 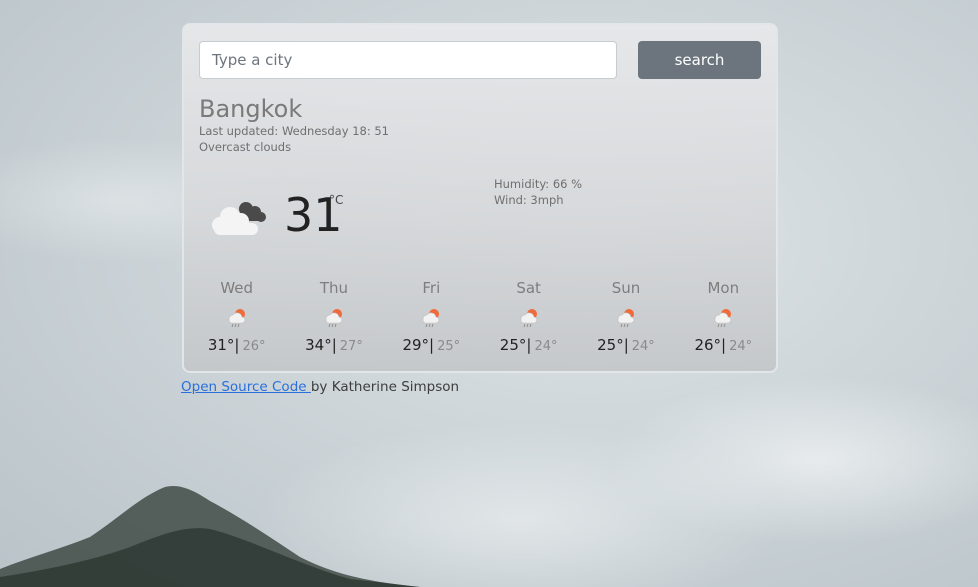 What do you see at coordinates (710, 345) in the screenshot?
I see `forecast-high: 26°|` at bounding box center [710, 345].